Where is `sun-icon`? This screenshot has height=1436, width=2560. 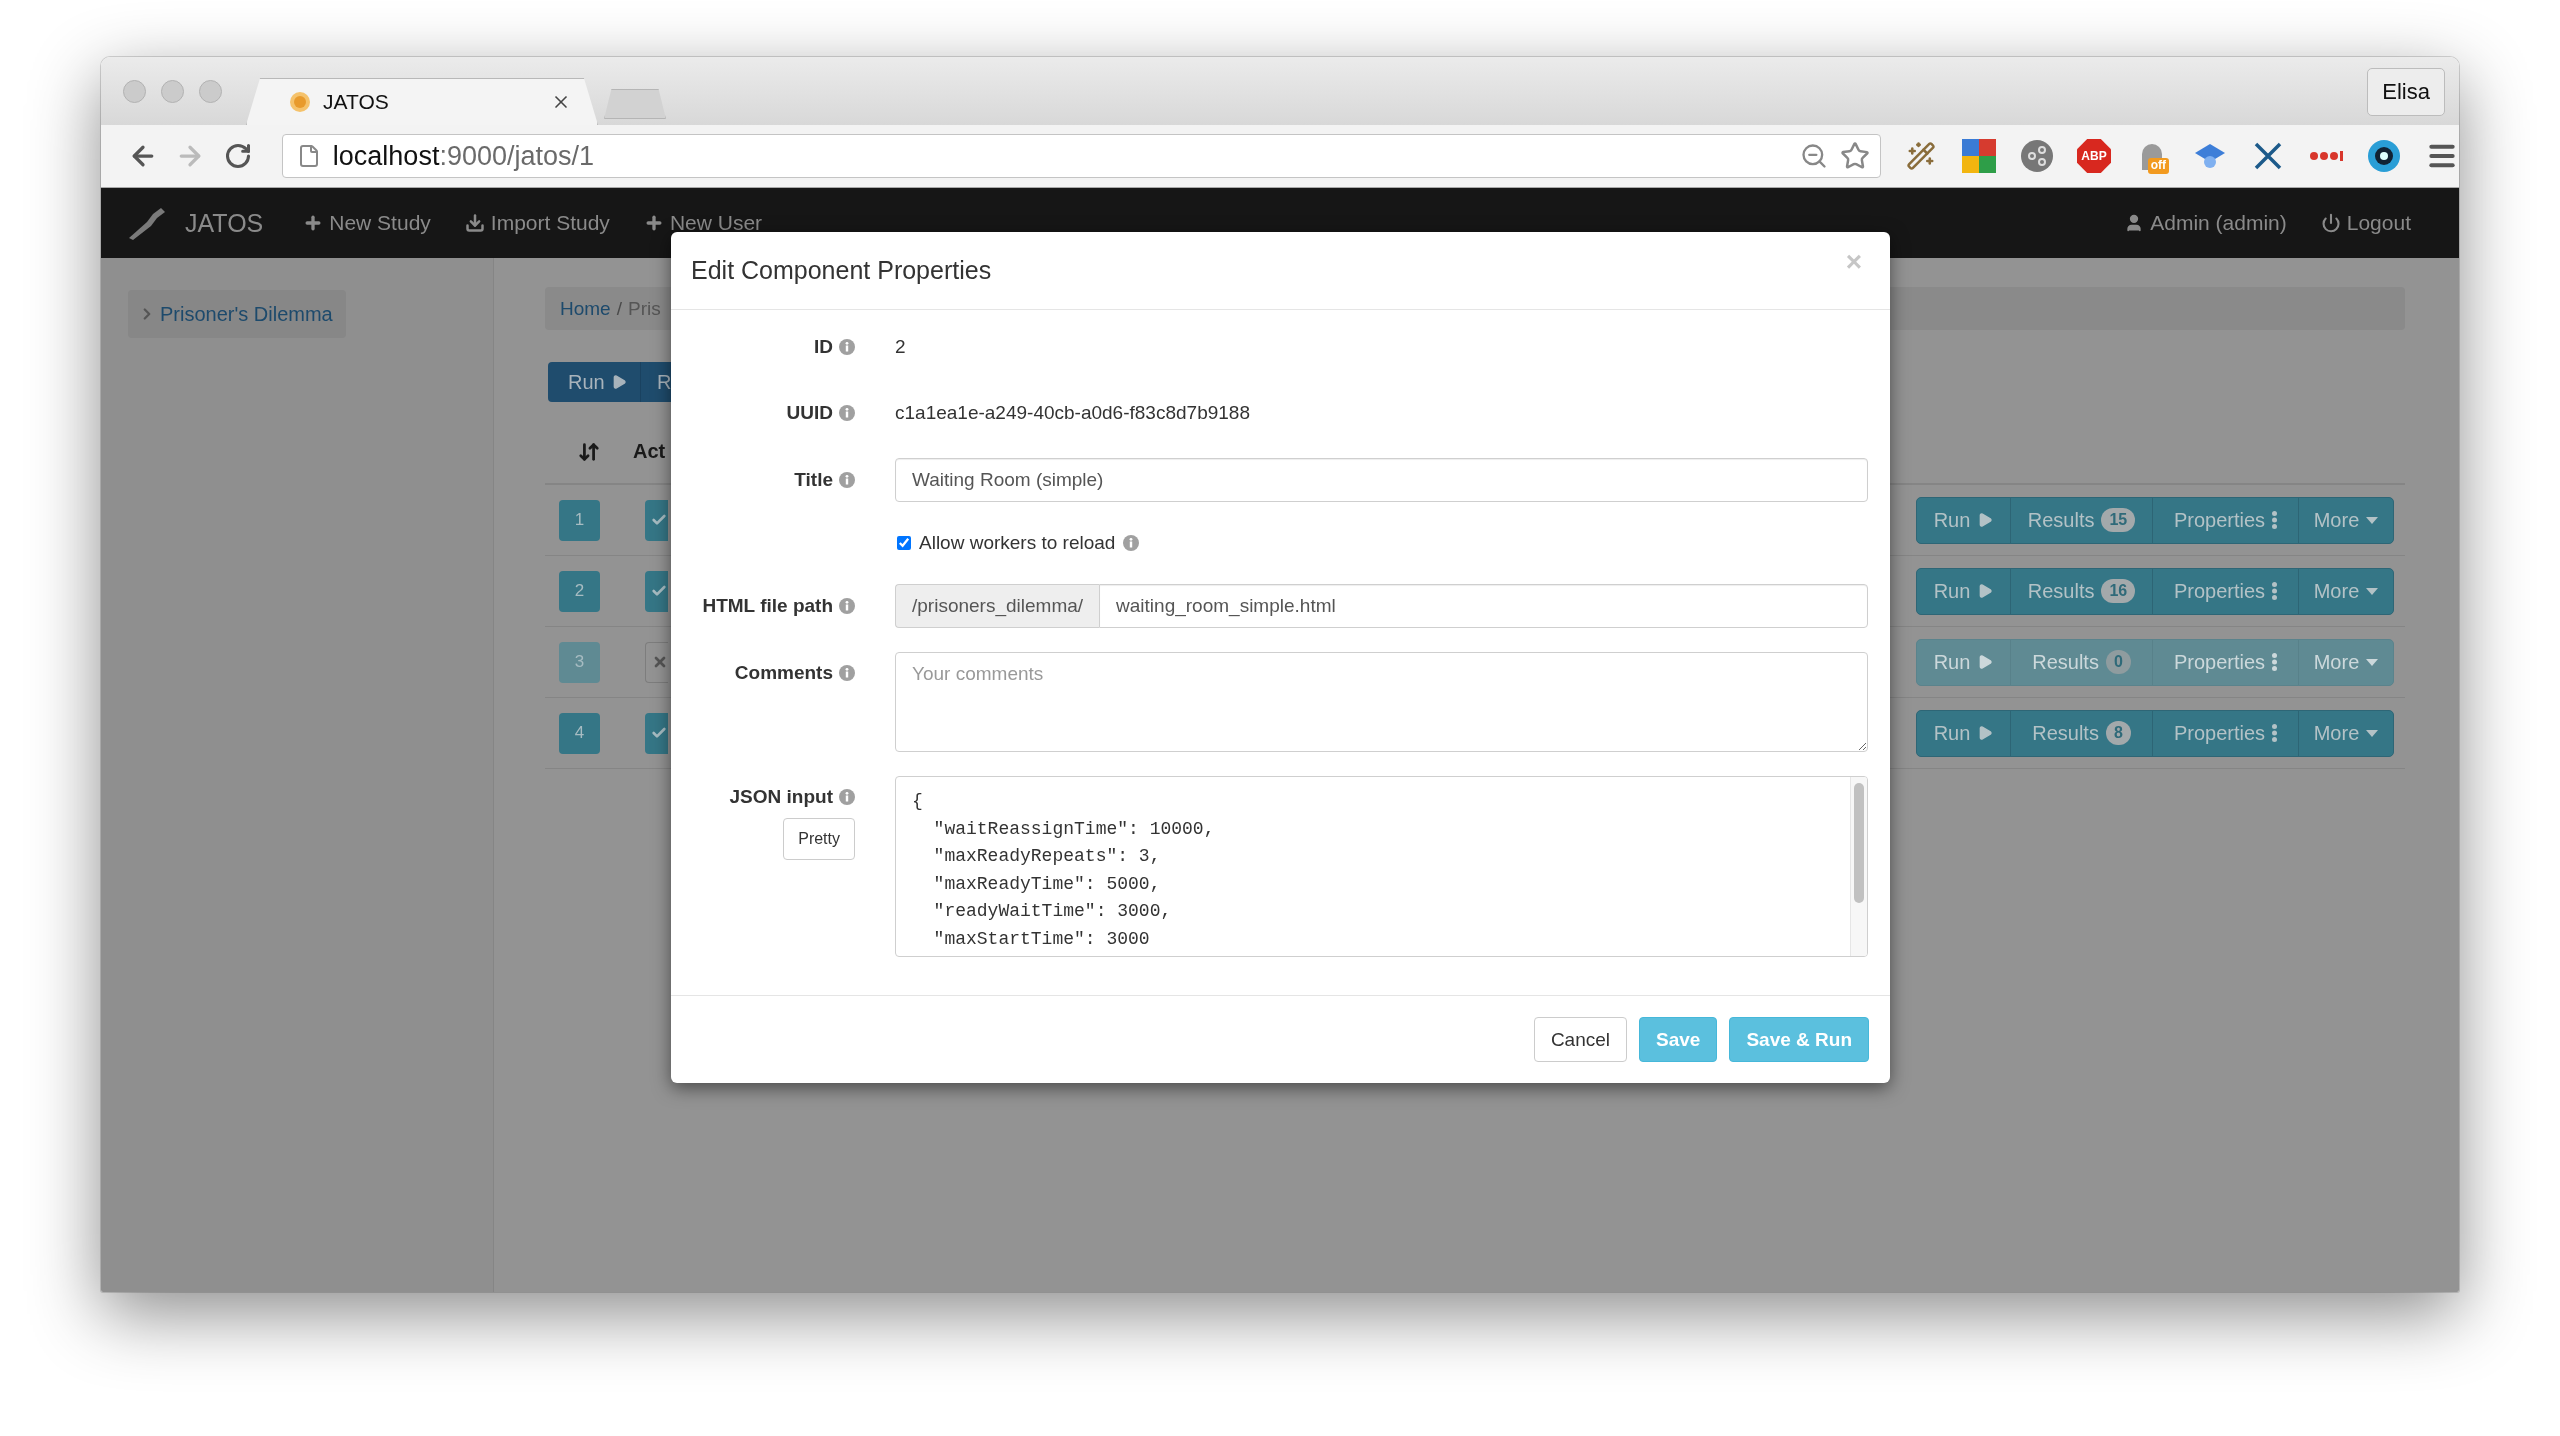
sun-icon is located at coordinates (300, 102).